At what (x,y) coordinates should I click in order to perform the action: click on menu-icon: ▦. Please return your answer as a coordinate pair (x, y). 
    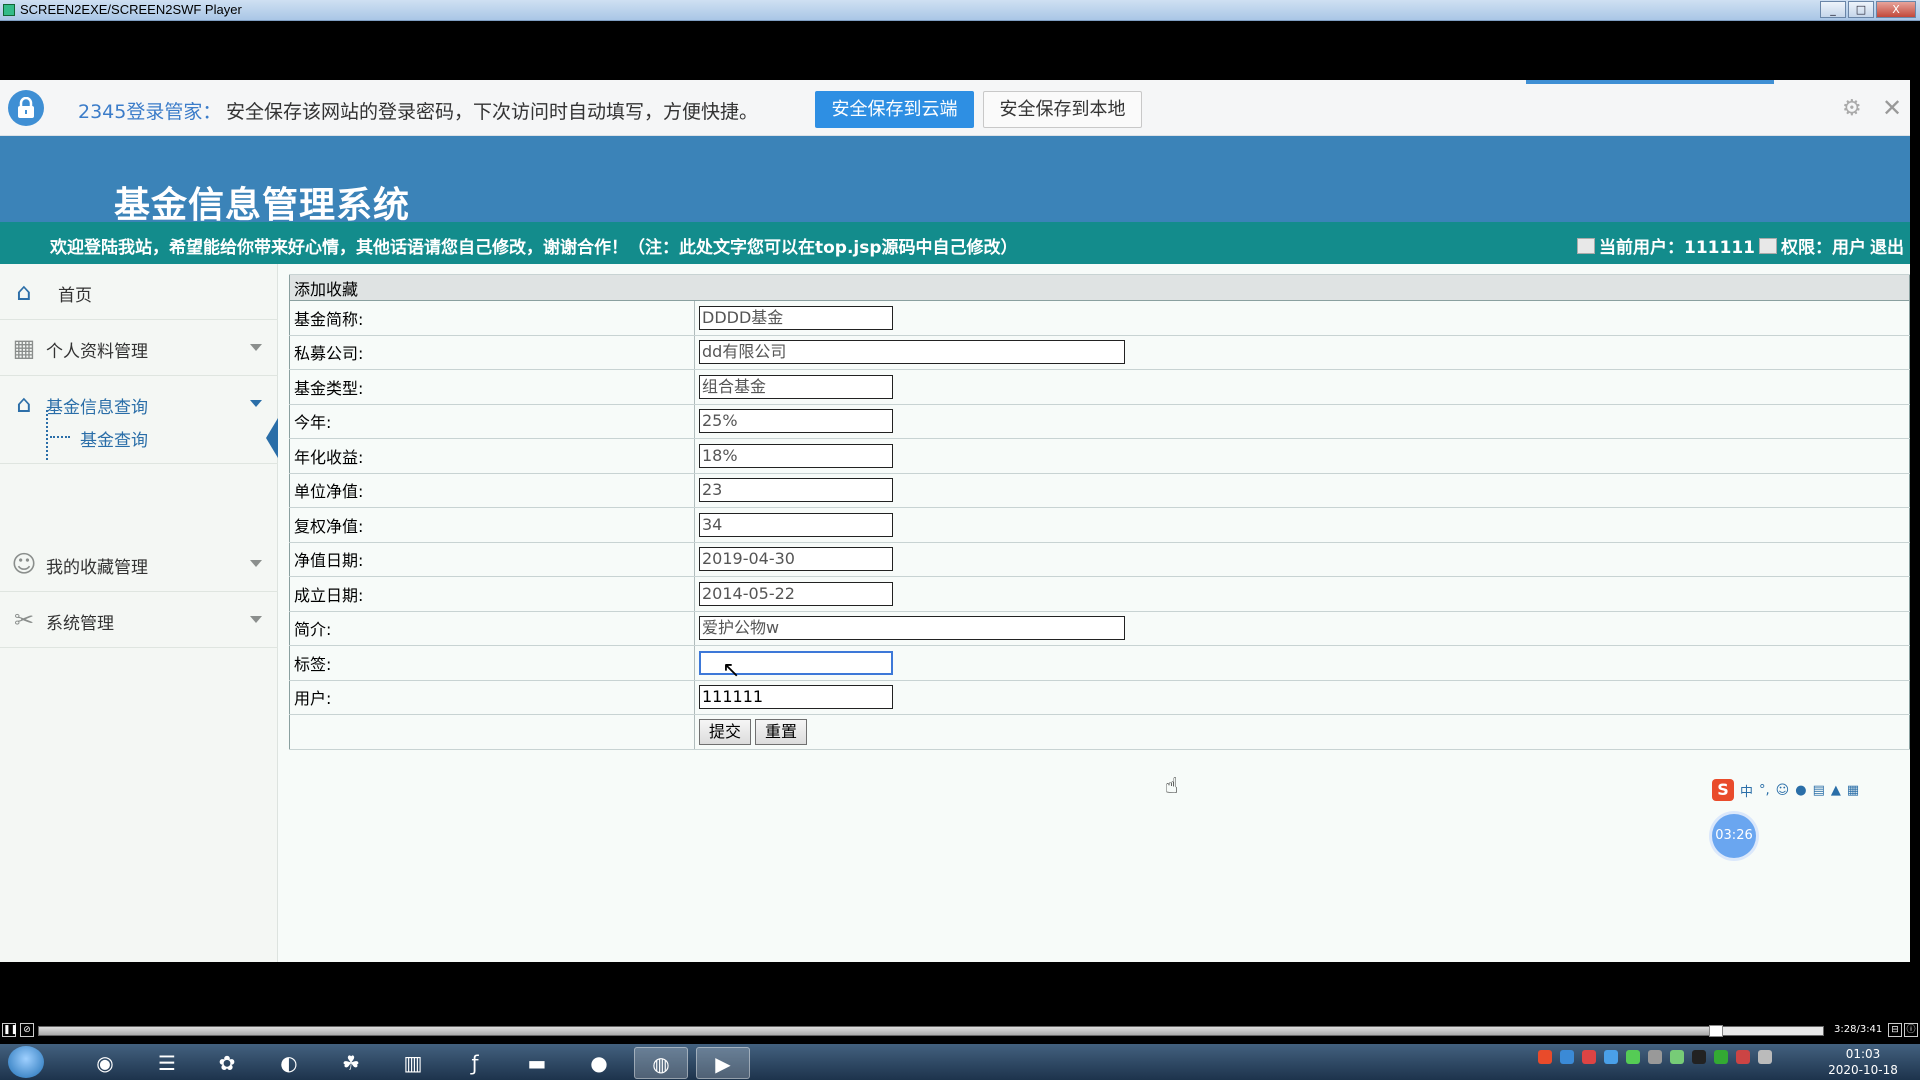
    Looking at the image, I should click on (1853, 790).